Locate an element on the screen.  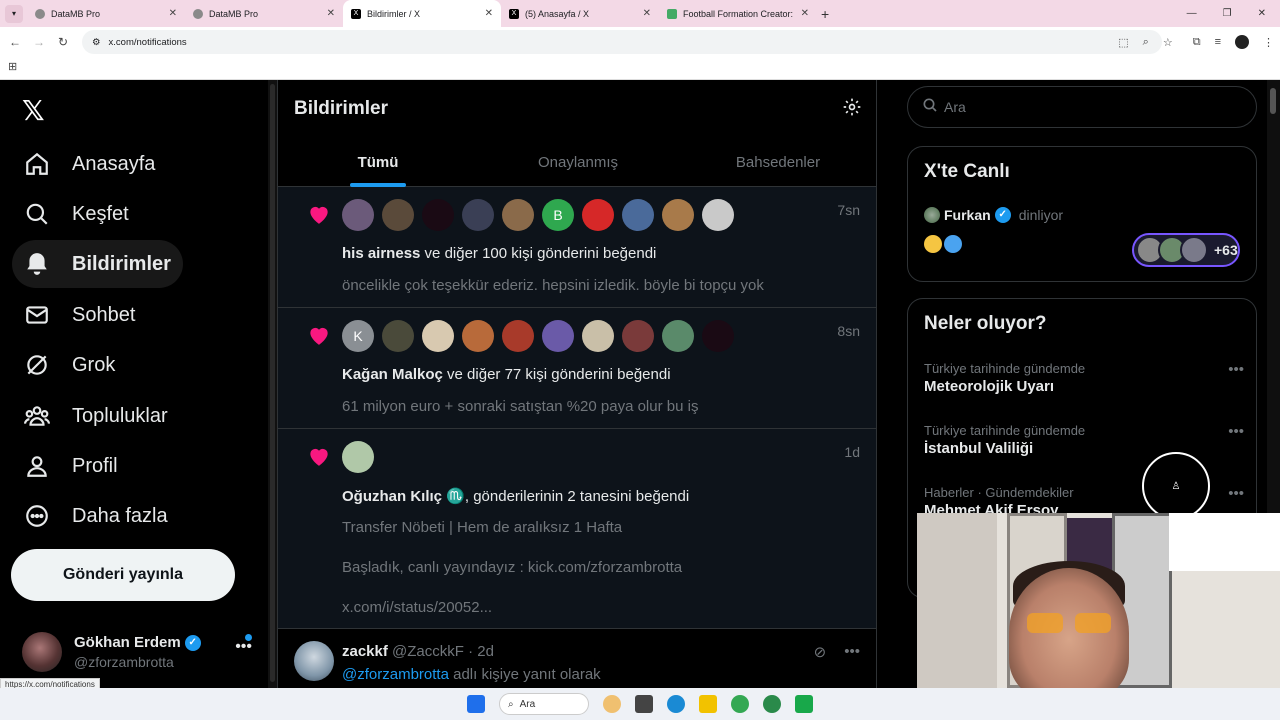
nav-profile: Profil is located at coordinates (71, 466).